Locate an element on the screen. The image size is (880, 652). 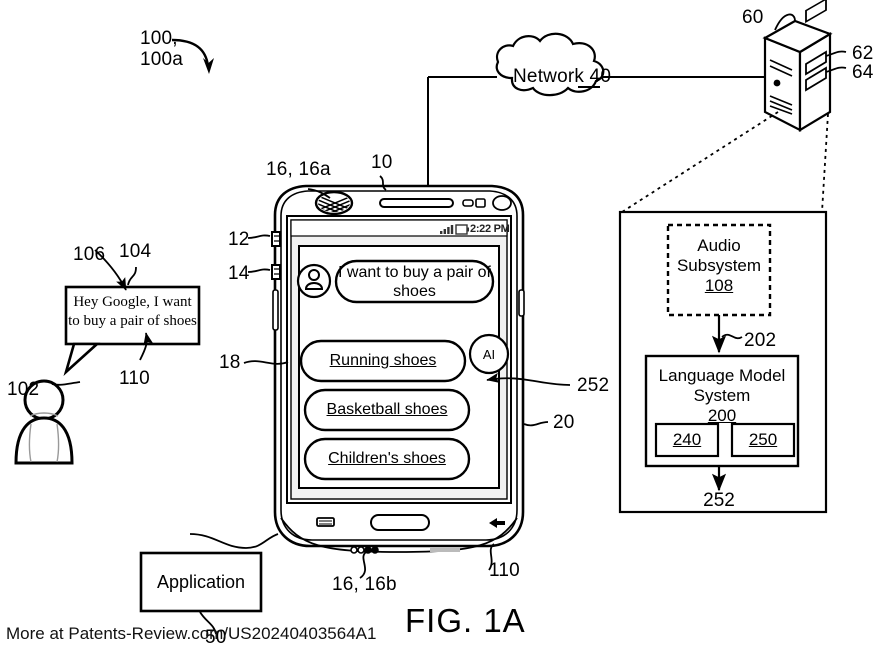
audio-subsystem-line2: Subsystem is located at coordinates (719, 265).